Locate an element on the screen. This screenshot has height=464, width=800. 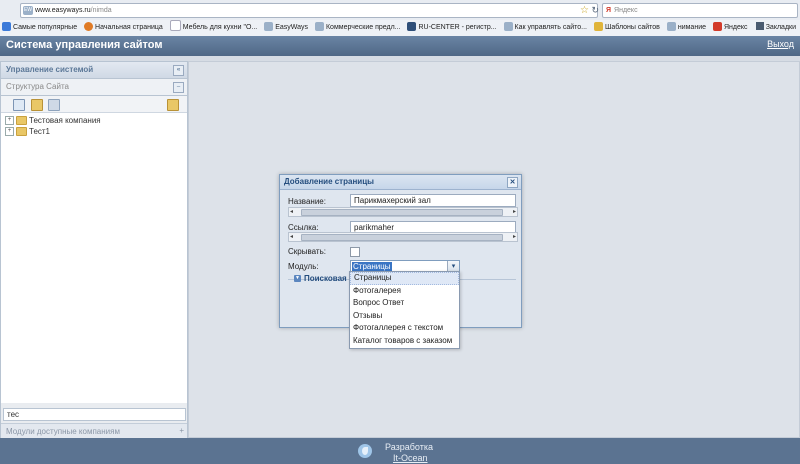
bookmarks-menu: Закладки is located at coordinates (775, 28).